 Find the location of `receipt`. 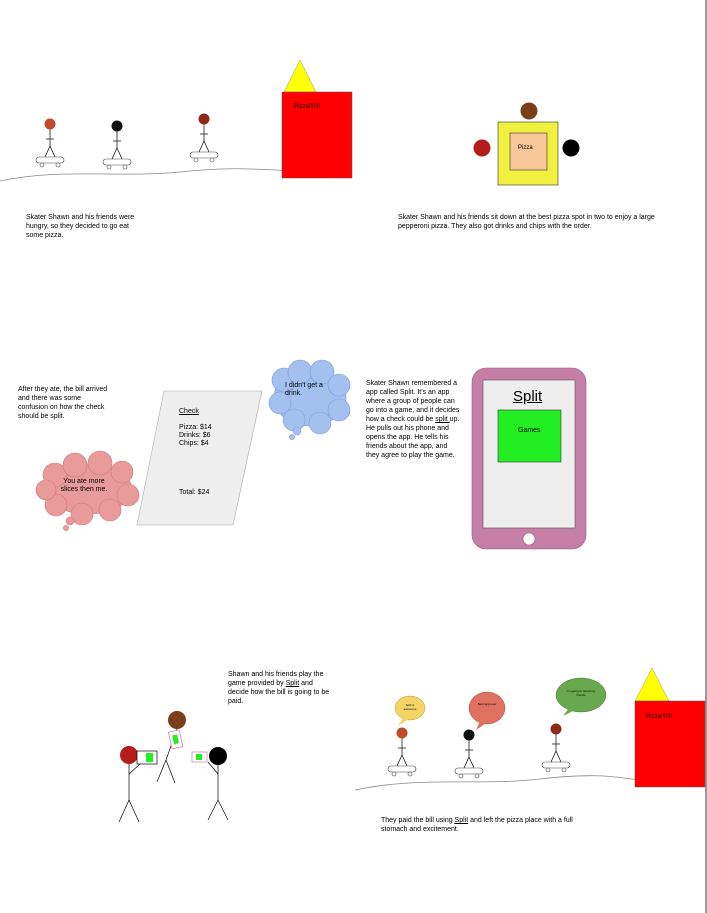

receipt is located at coordinates (199, 458).